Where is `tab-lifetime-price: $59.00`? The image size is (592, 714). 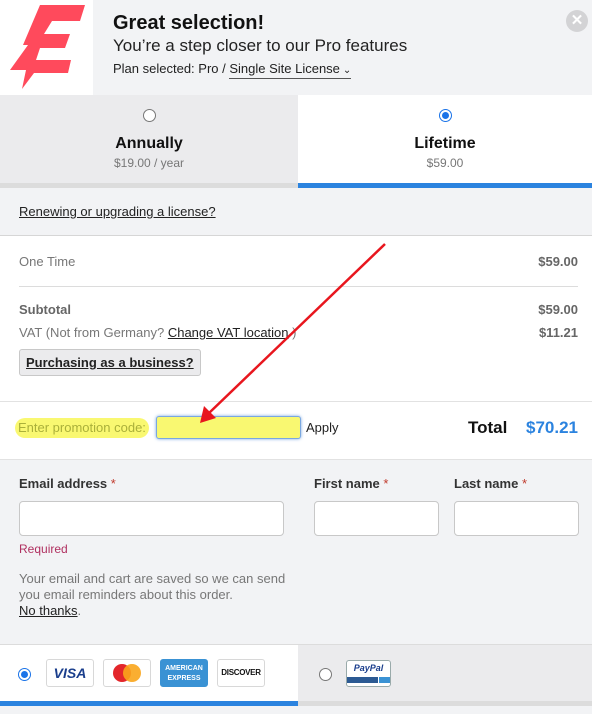 tab-lifetime-price: $59.00 is located at coordinates (445, 163).